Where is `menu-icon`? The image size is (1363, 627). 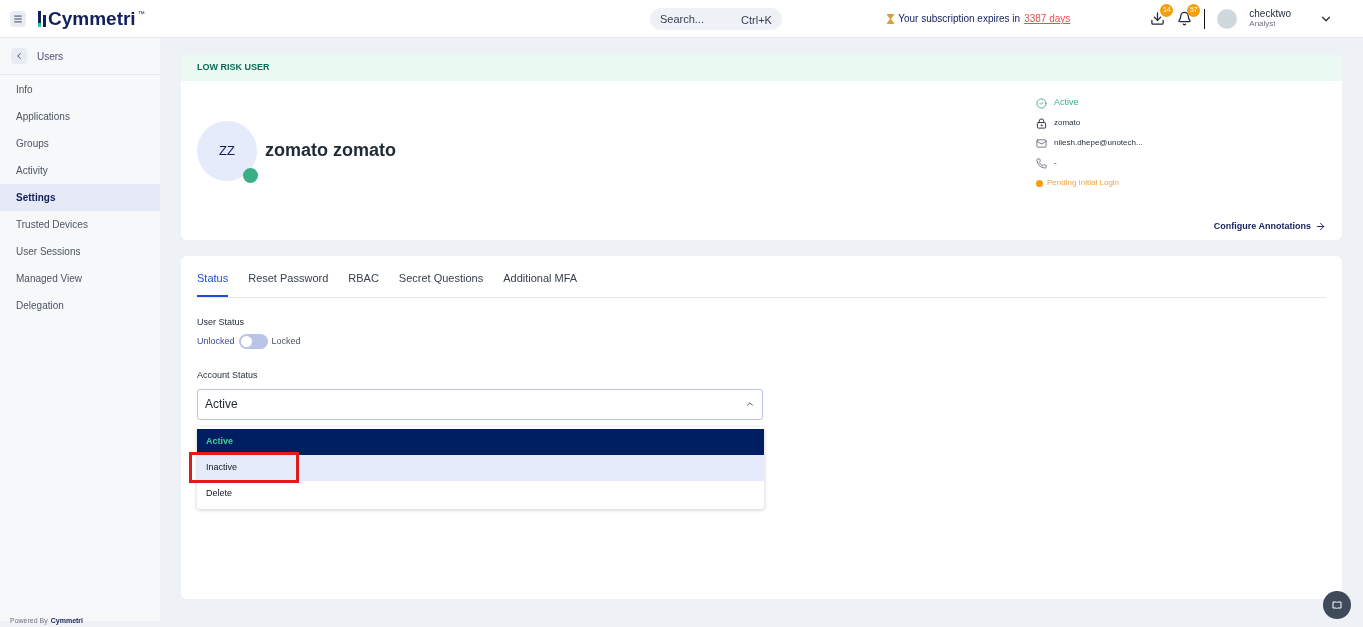
menu-icon is located at coordinates (18, 18).